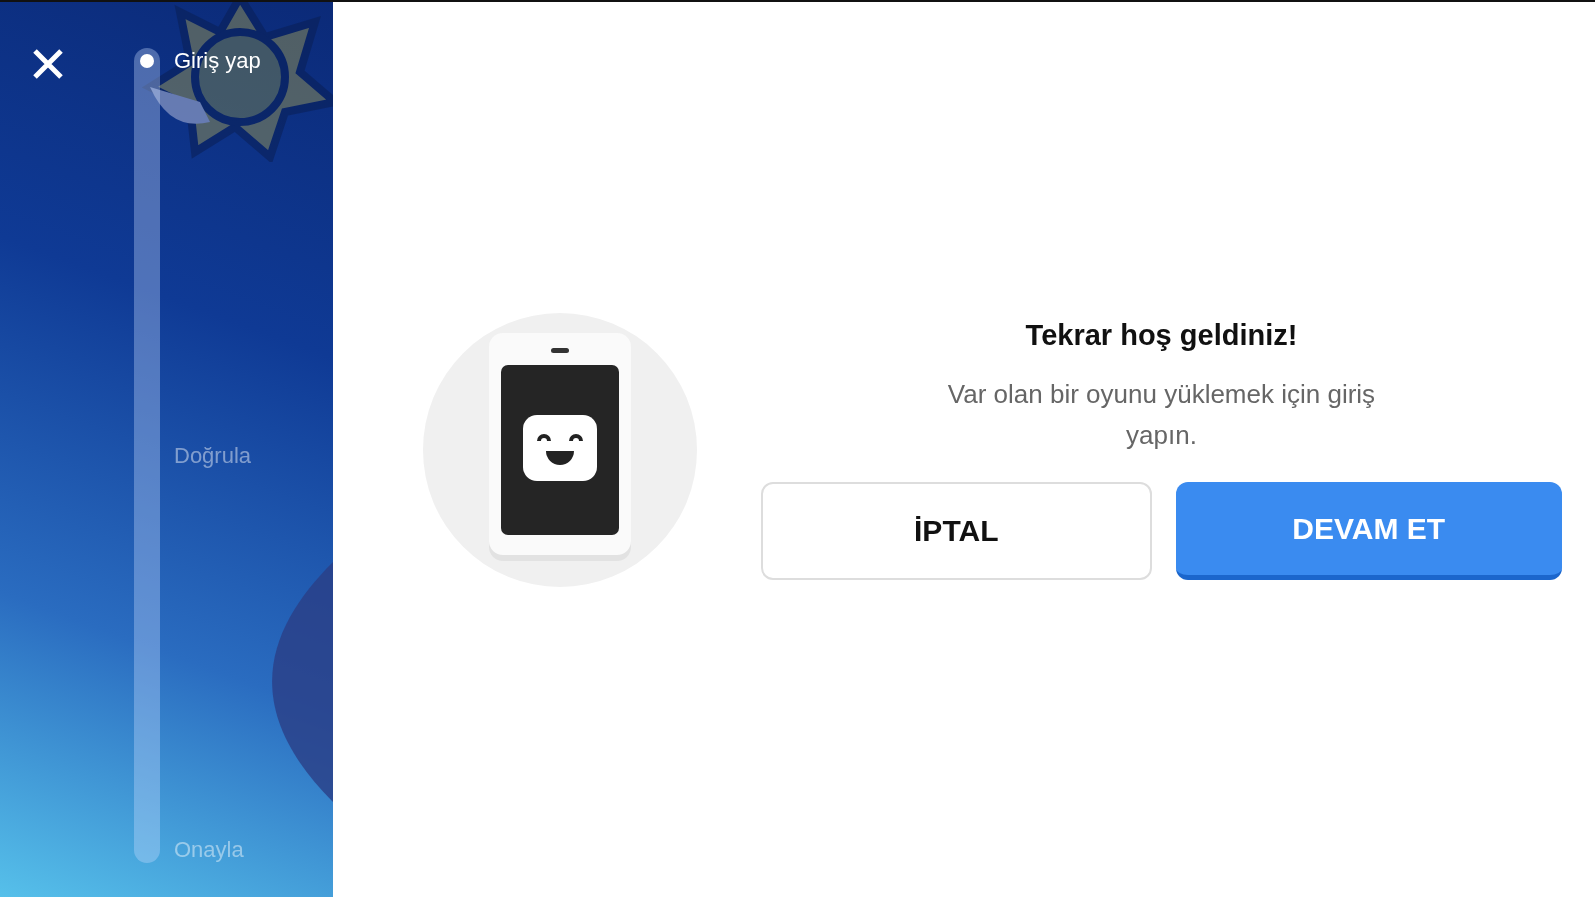 The height and width of the screenshot is (897, 1595). What do you see at coordinates (147, 61) in the screenshot?
I see `current-step-dot` at bounding box center [147, 61].